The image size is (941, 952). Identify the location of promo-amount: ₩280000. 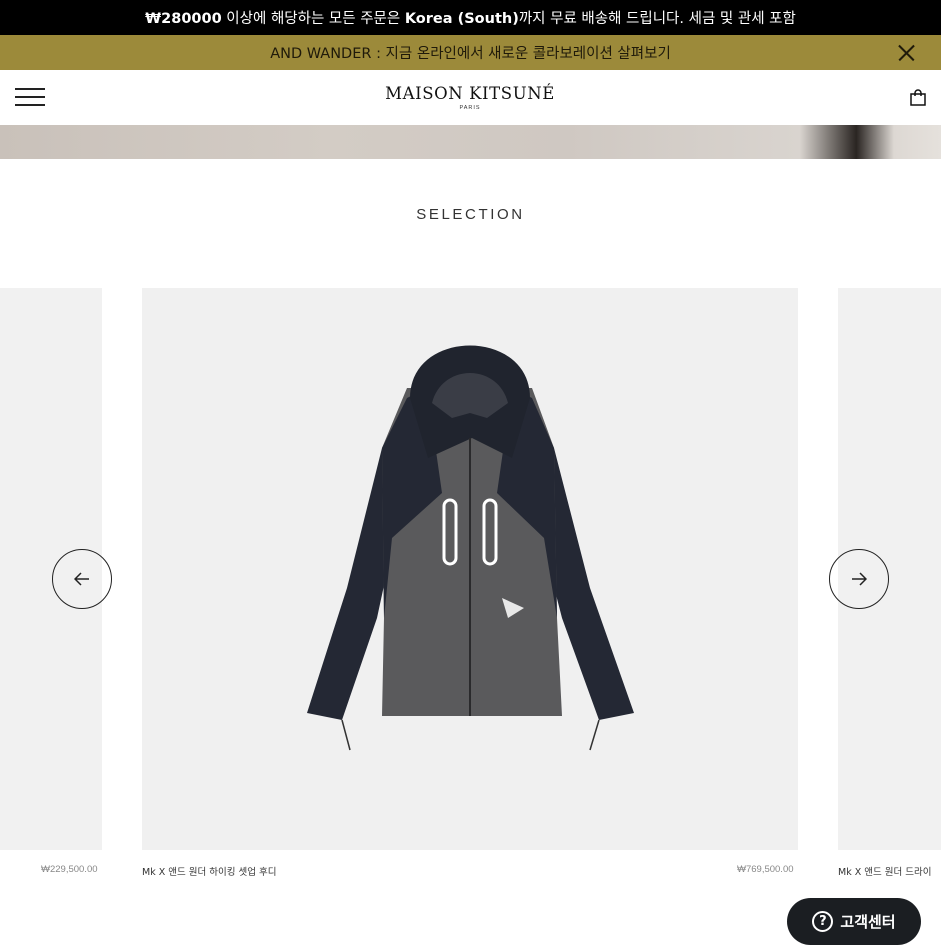
(183, 19).